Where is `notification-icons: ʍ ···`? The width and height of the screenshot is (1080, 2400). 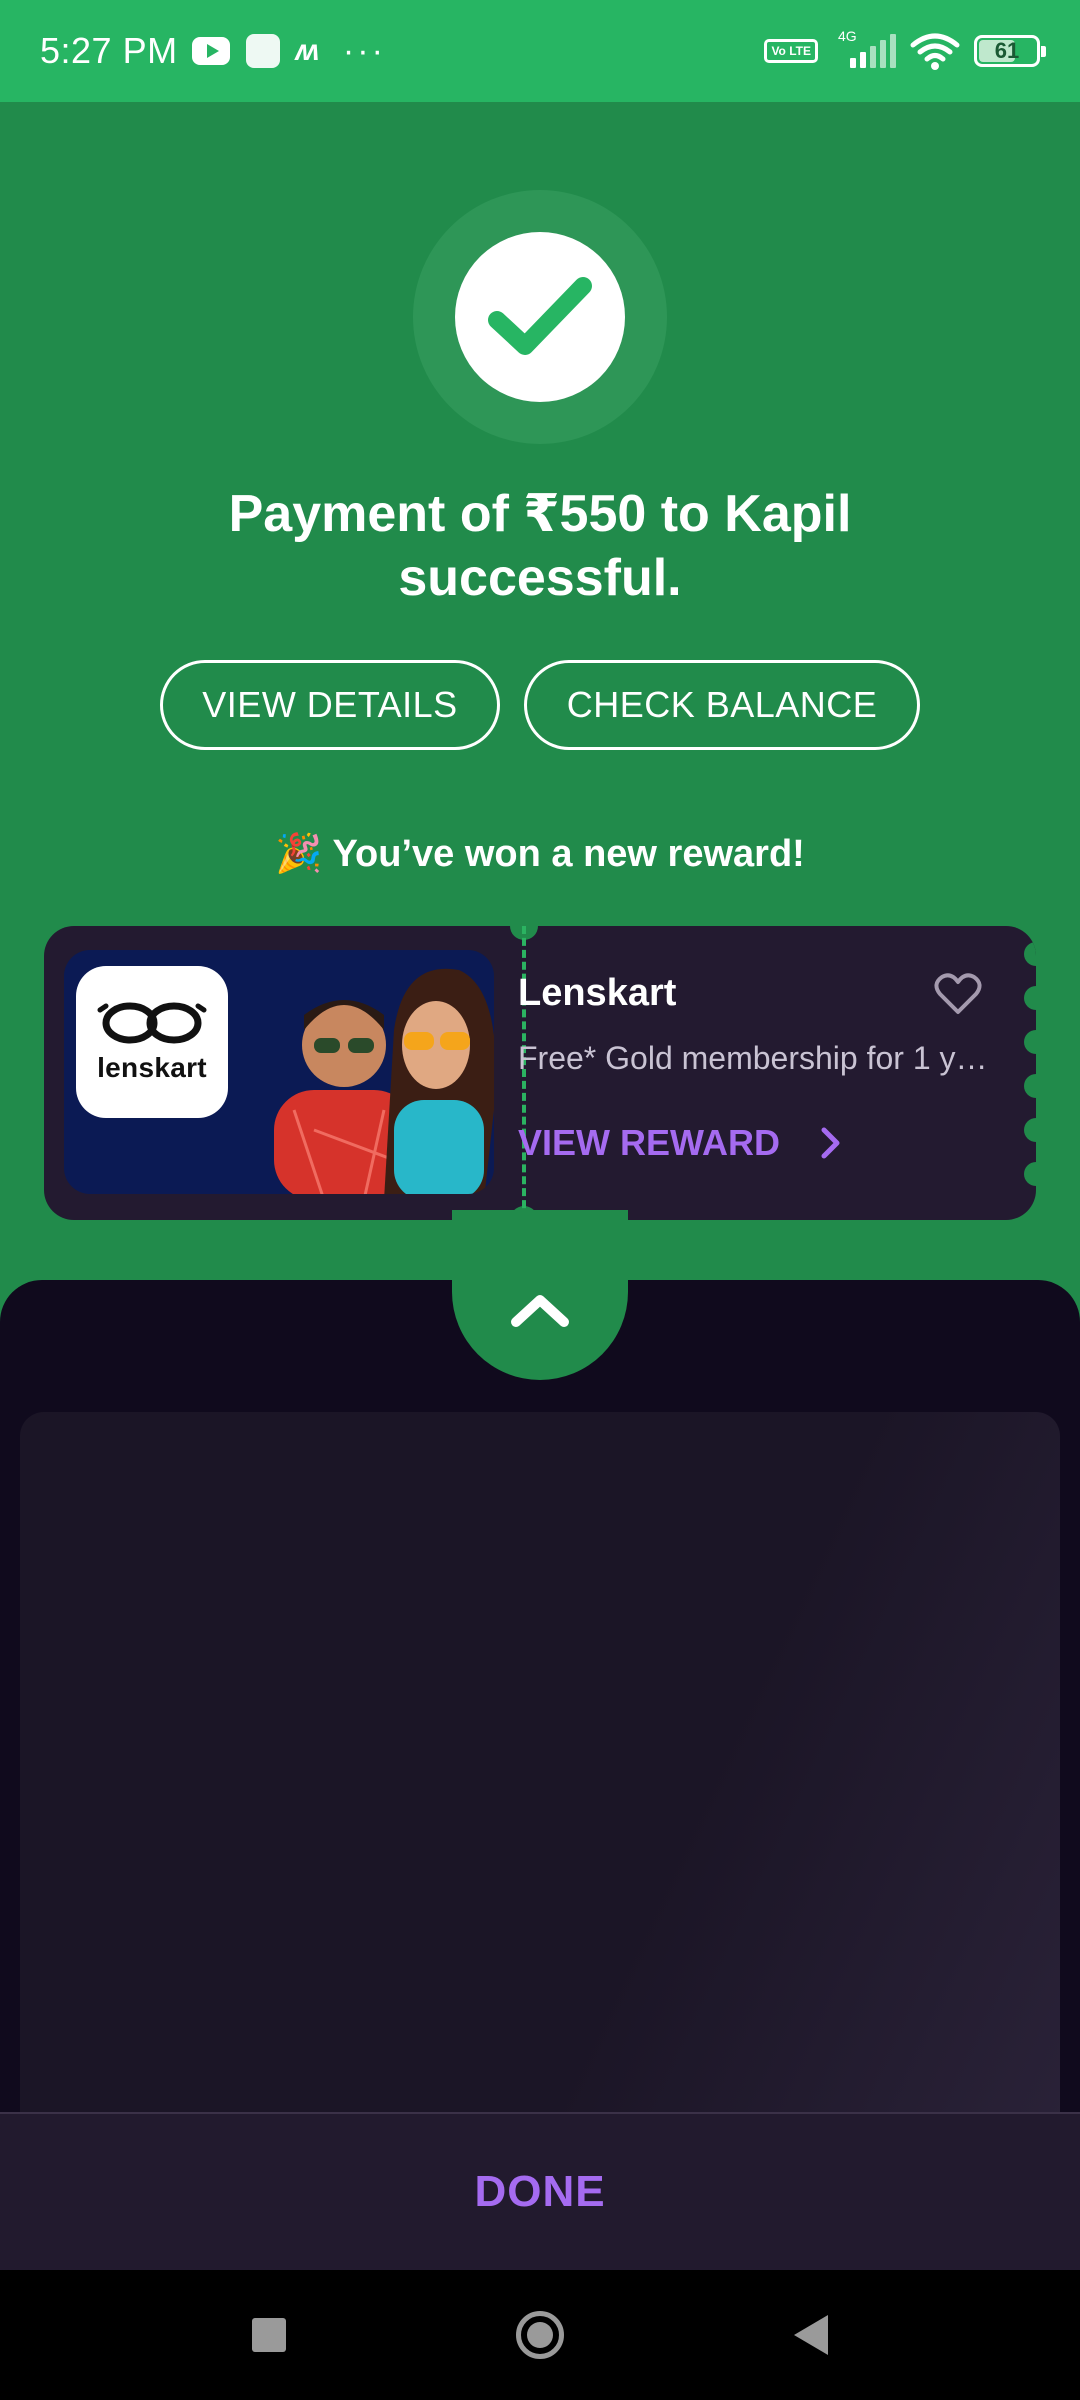 notification-icons: ʍ ··· is located at coordinates (288, 51).